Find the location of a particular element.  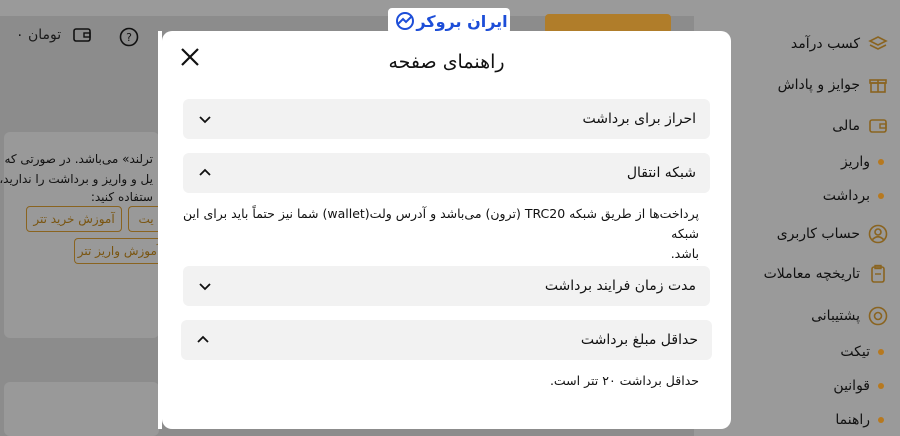

sidebar-item-rules: قوانین is located at coordinates (858, 386).